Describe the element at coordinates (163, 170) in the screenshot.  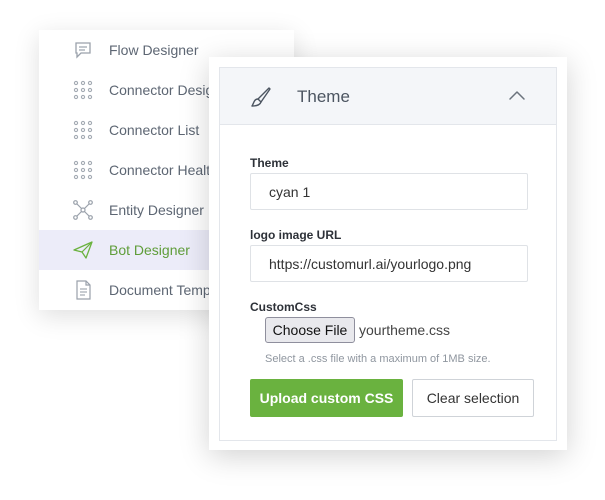
I see `sidebar-item-label: Connector Health` at that location.